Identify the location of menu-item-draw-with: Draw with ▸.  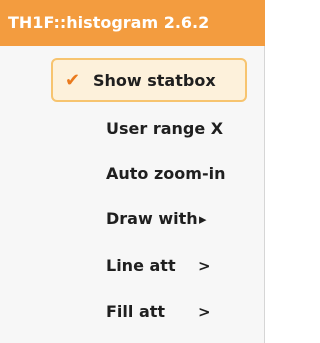
(132, 219).